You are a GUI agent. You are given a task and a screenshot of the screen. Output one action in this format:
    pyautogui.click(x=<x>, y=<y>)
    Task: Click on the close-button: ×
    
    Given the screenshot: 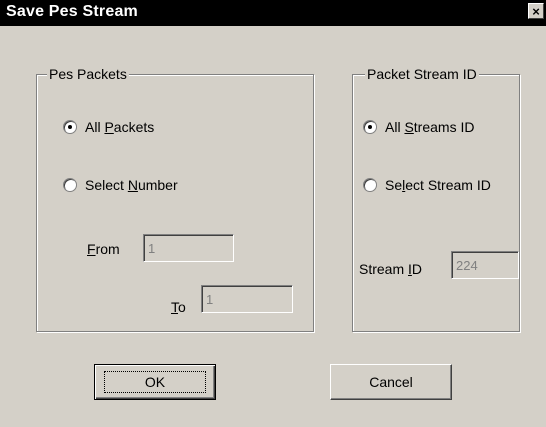 What is the action you would take?
    pyautogui.click(x=536, y=11)
    